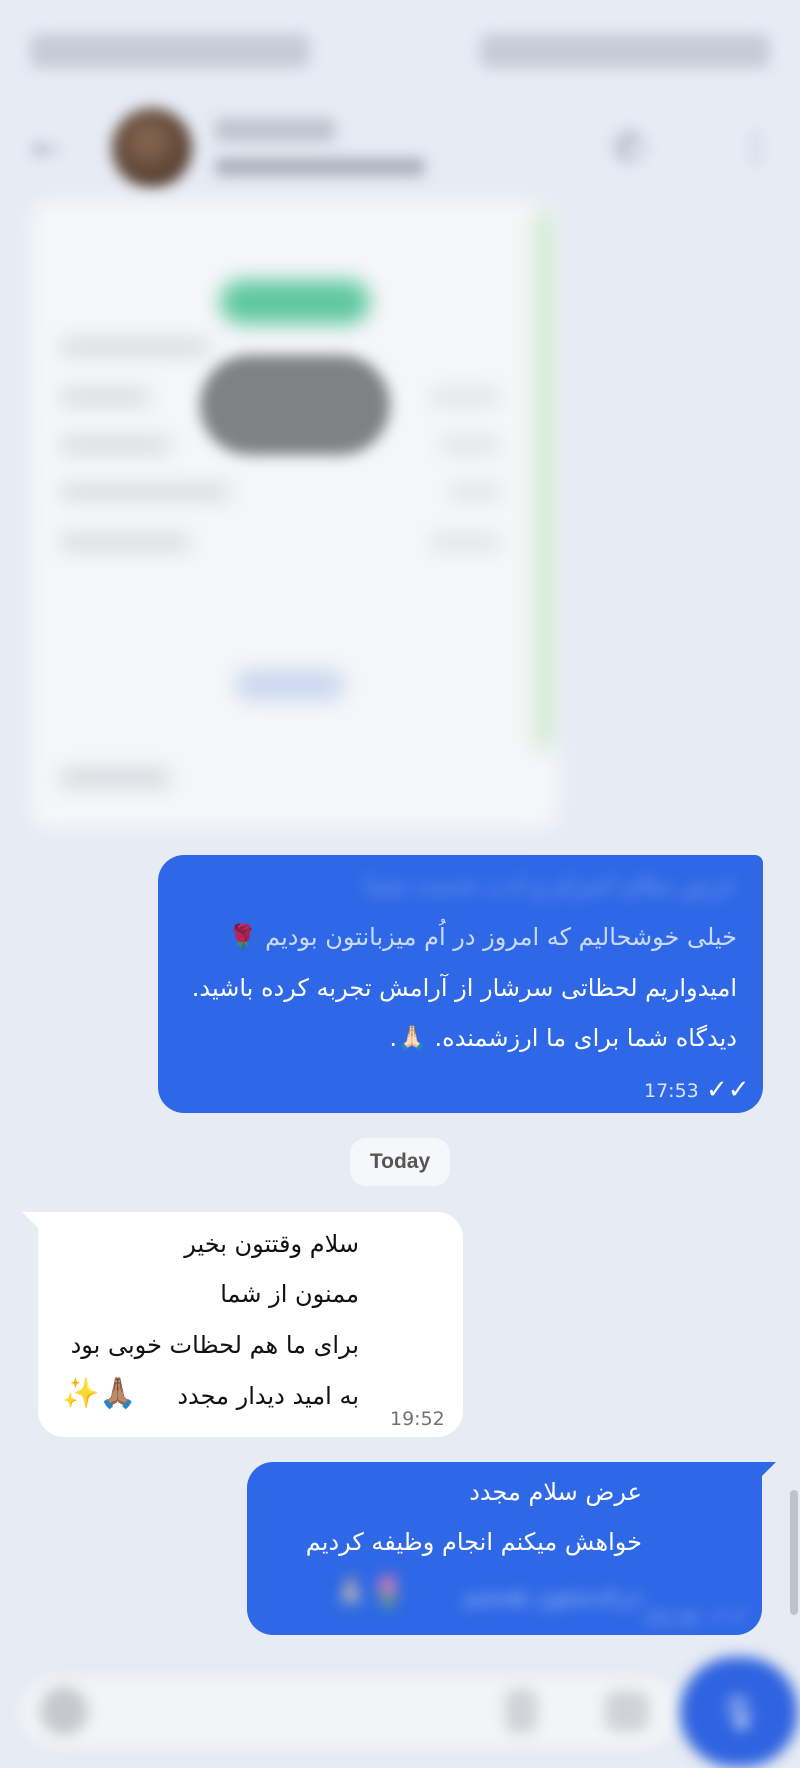 The height and width of the screenshot is (1768, 800). Describe the element at coordinates (551, 885) in the screenshot. I see `message-line: عرض سلام احترام و ادب خدمت شما` at that location.